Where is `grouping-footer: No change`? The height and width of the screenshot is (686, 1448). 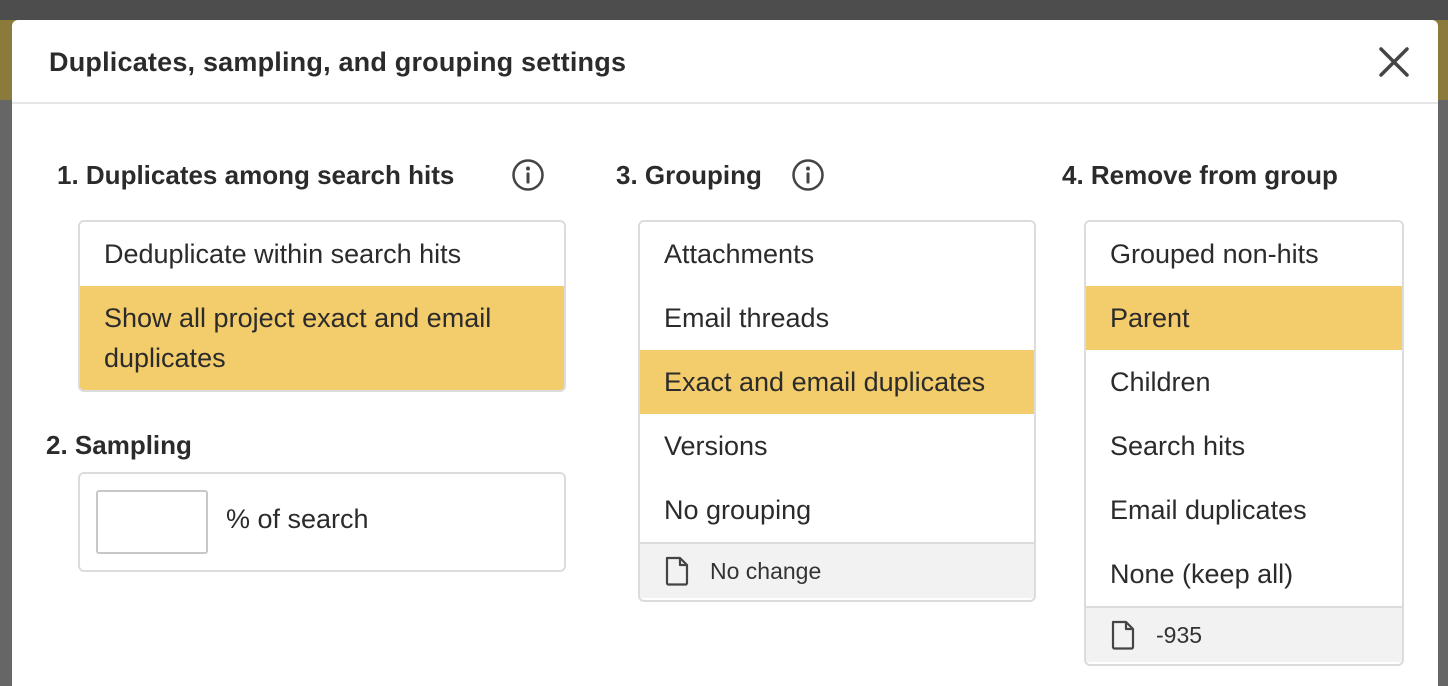 grouping-footer: No change is located at coordinates (837, 570).